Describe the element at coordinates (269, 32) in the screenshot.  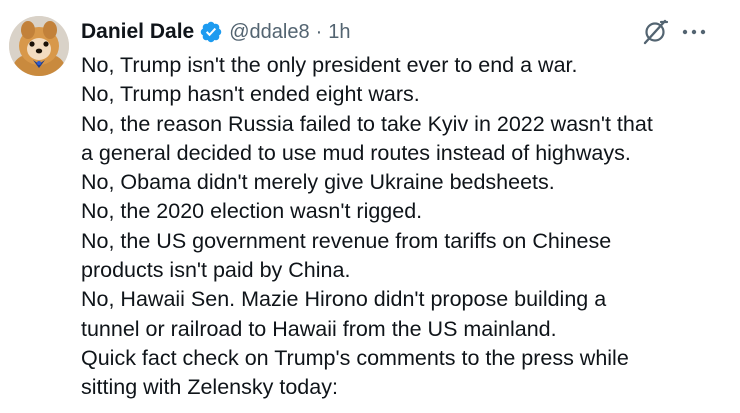
I see `author-handle: @ddale8` at that location.